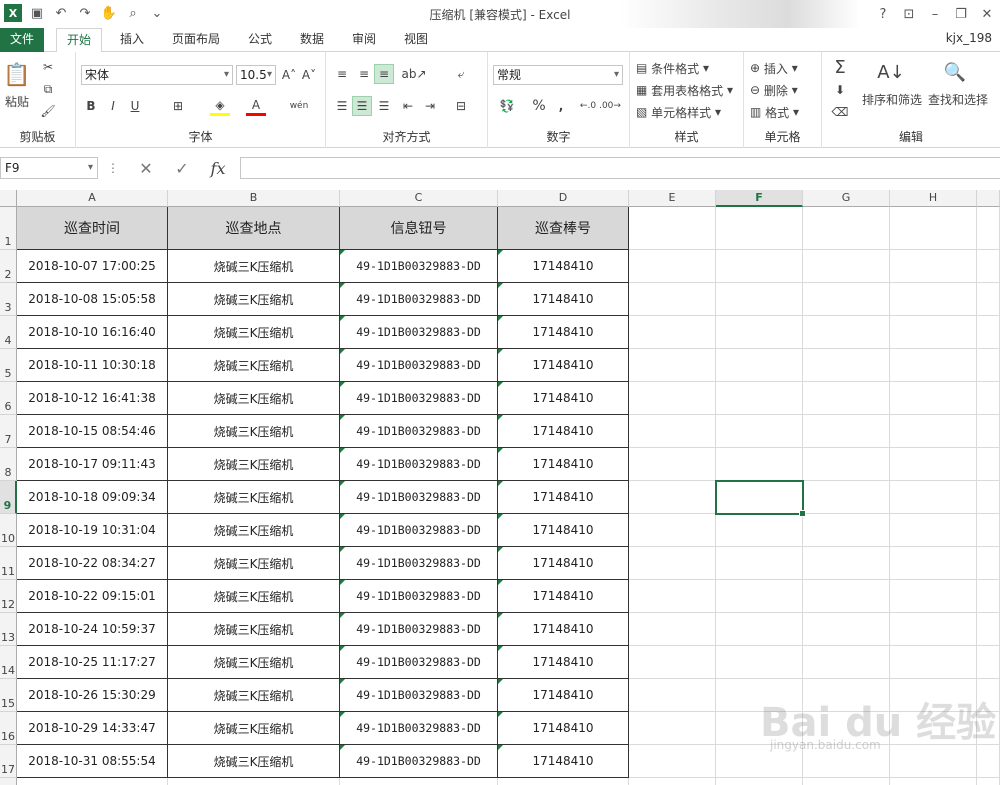  Describe the element at coordinates (92, 299) in the screenshot. I see `table-cell: 2018-10-08 15:05:58` at that location.